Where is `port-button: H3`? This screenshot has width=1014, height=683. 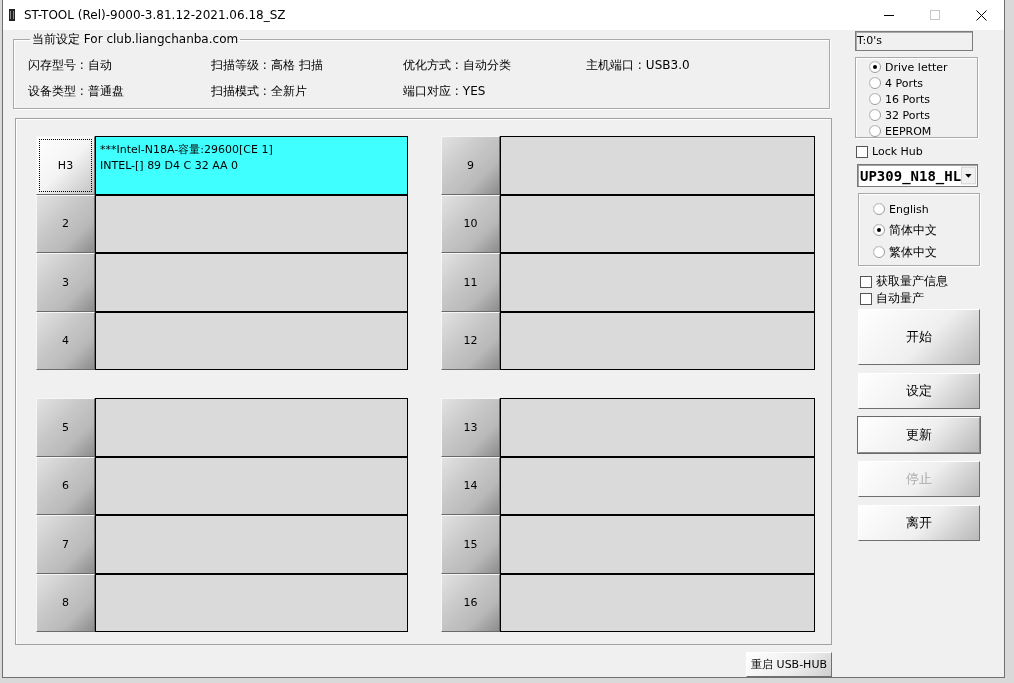 port-button: H3 is located at coordinates (65, 165).